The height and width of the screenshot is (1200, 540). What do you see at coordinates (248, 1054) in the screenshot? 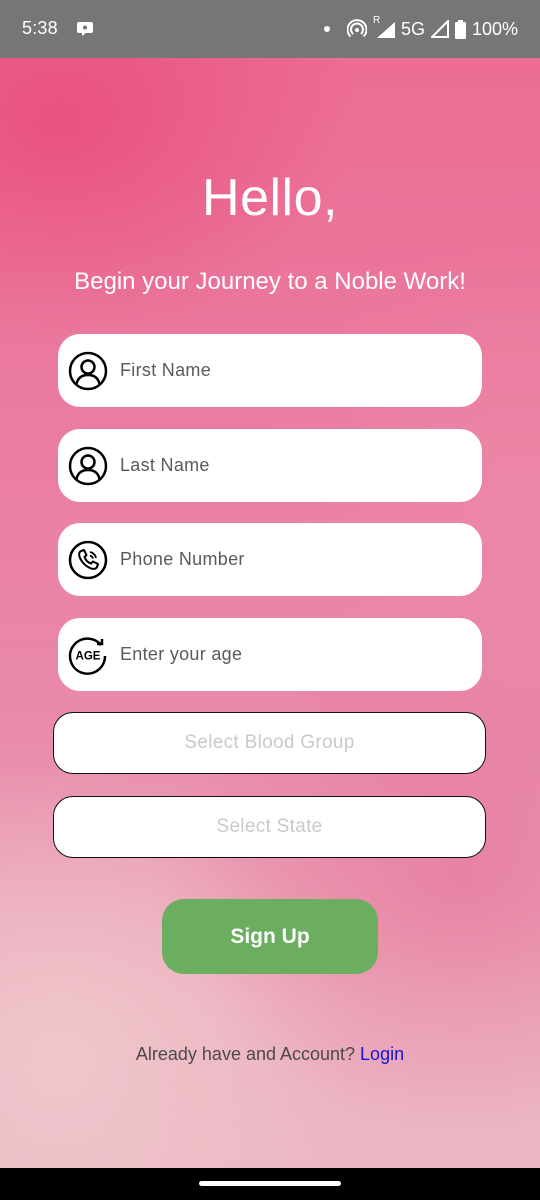
I see `login-prompt-text: Already have and Account?` at bounding box center [248, 1054].